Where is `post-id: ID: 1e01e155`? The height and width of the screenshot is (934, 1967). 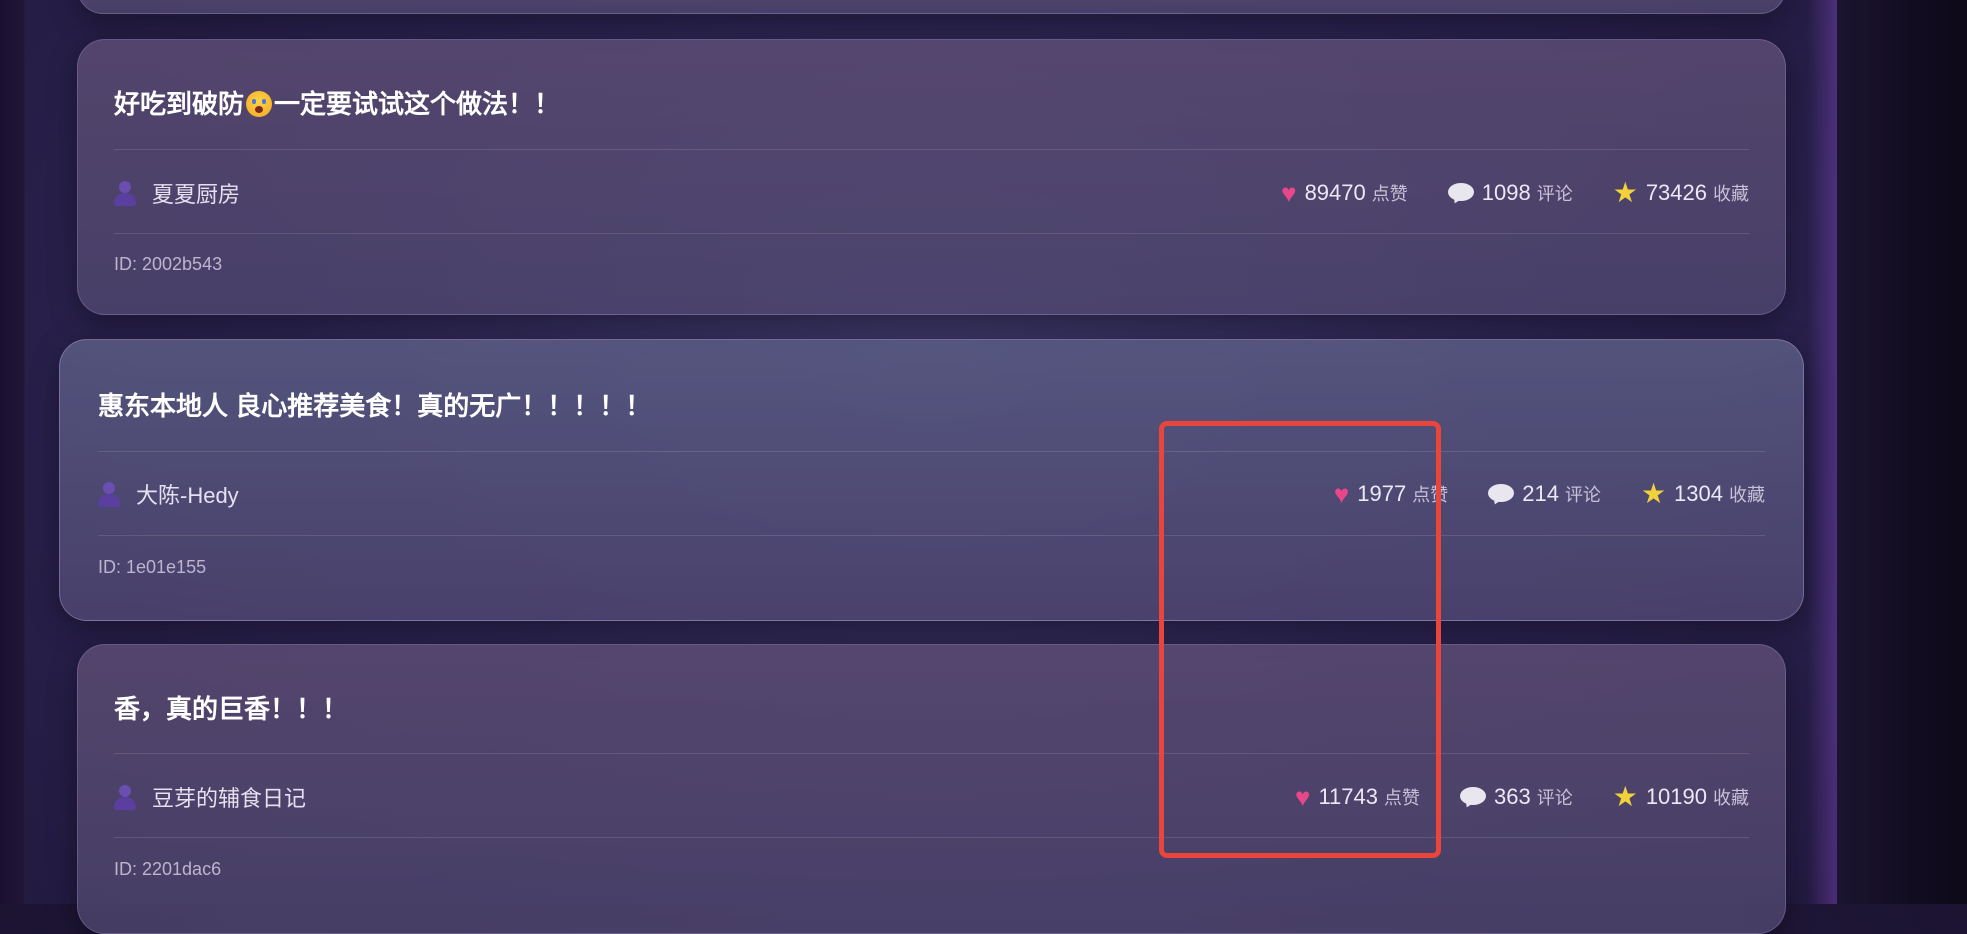
post-id: ID: 1e01e155 is located at coordinates (152, 567).